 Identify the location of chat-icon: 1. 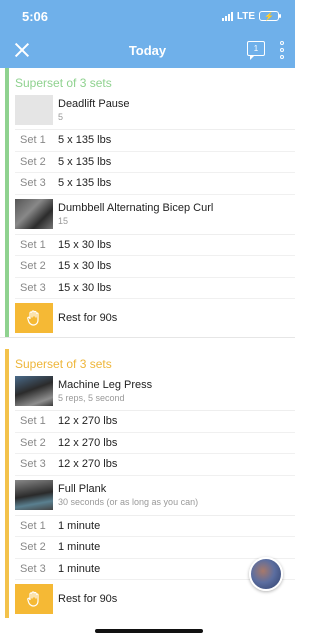
(256, 50).